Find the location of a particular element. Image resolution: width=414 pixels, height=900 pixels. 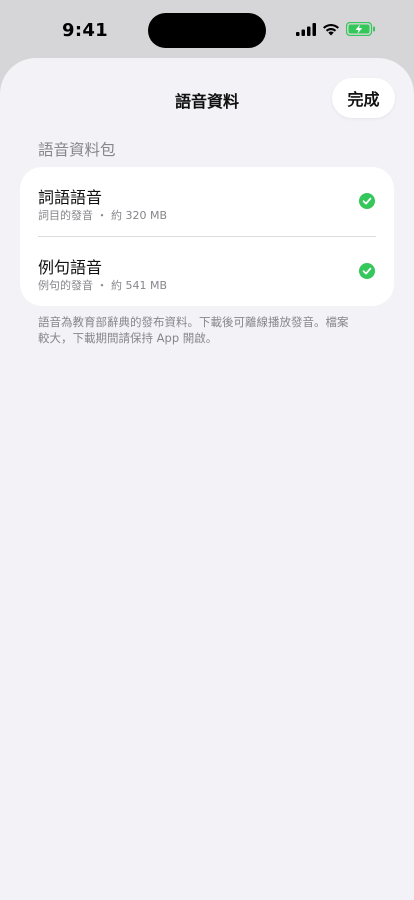

list-item-subtitle: 例句的發音 ・ 約 541 MB is located at coordinates (103, 285).